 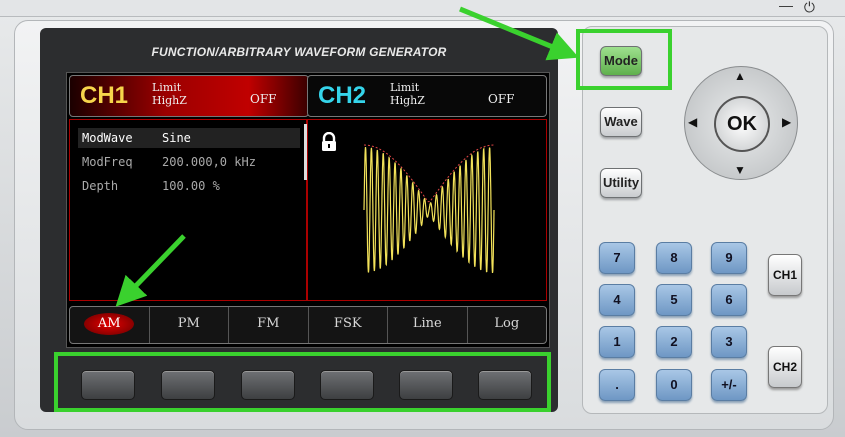 I want to click on power-icon: ⏻, so click(x=809, y=8).